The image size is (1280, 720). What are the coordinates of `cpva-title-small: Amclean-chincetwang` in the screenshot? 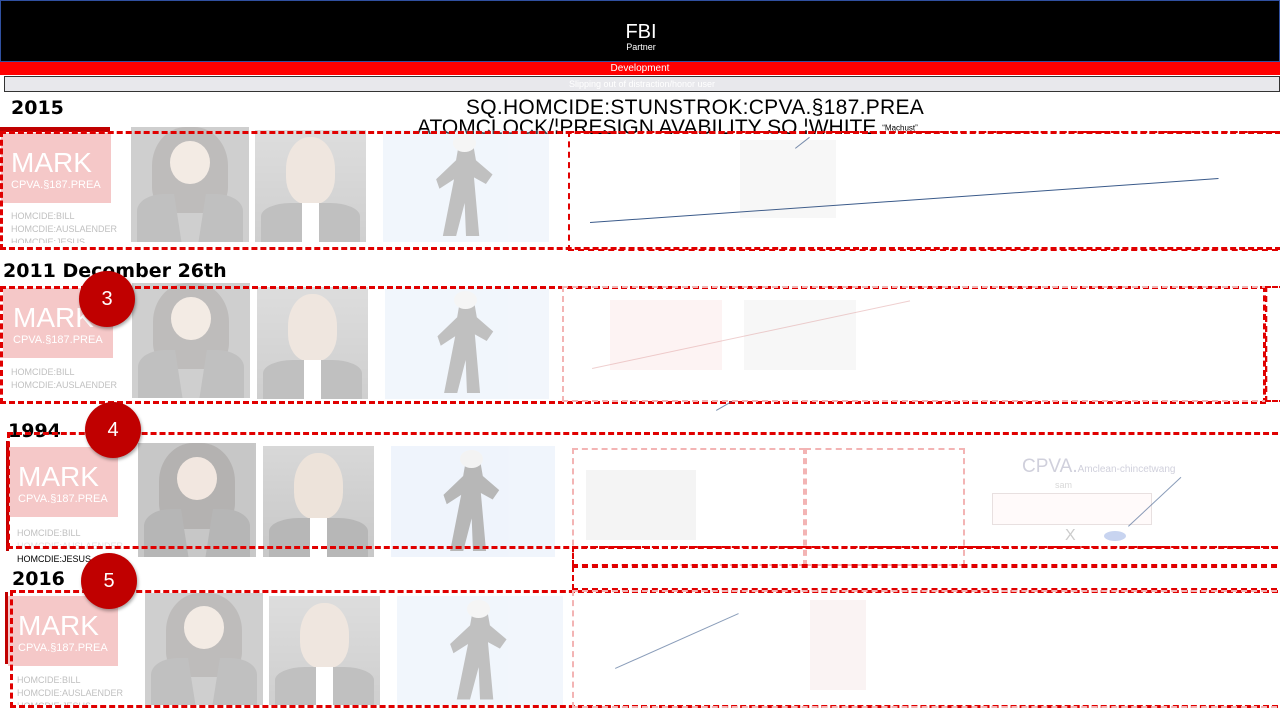 It's located at (1126, 469).